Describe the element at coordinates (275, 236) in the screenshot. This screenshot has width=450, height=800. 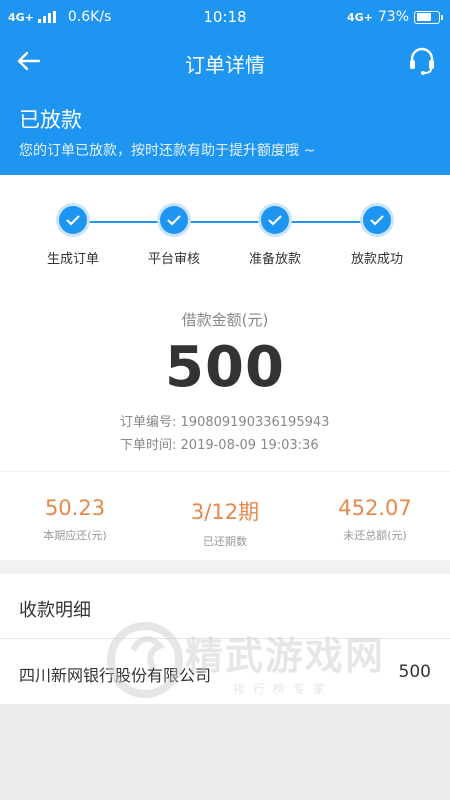
I see `step-prepare-loan: 准备放款` at that location.